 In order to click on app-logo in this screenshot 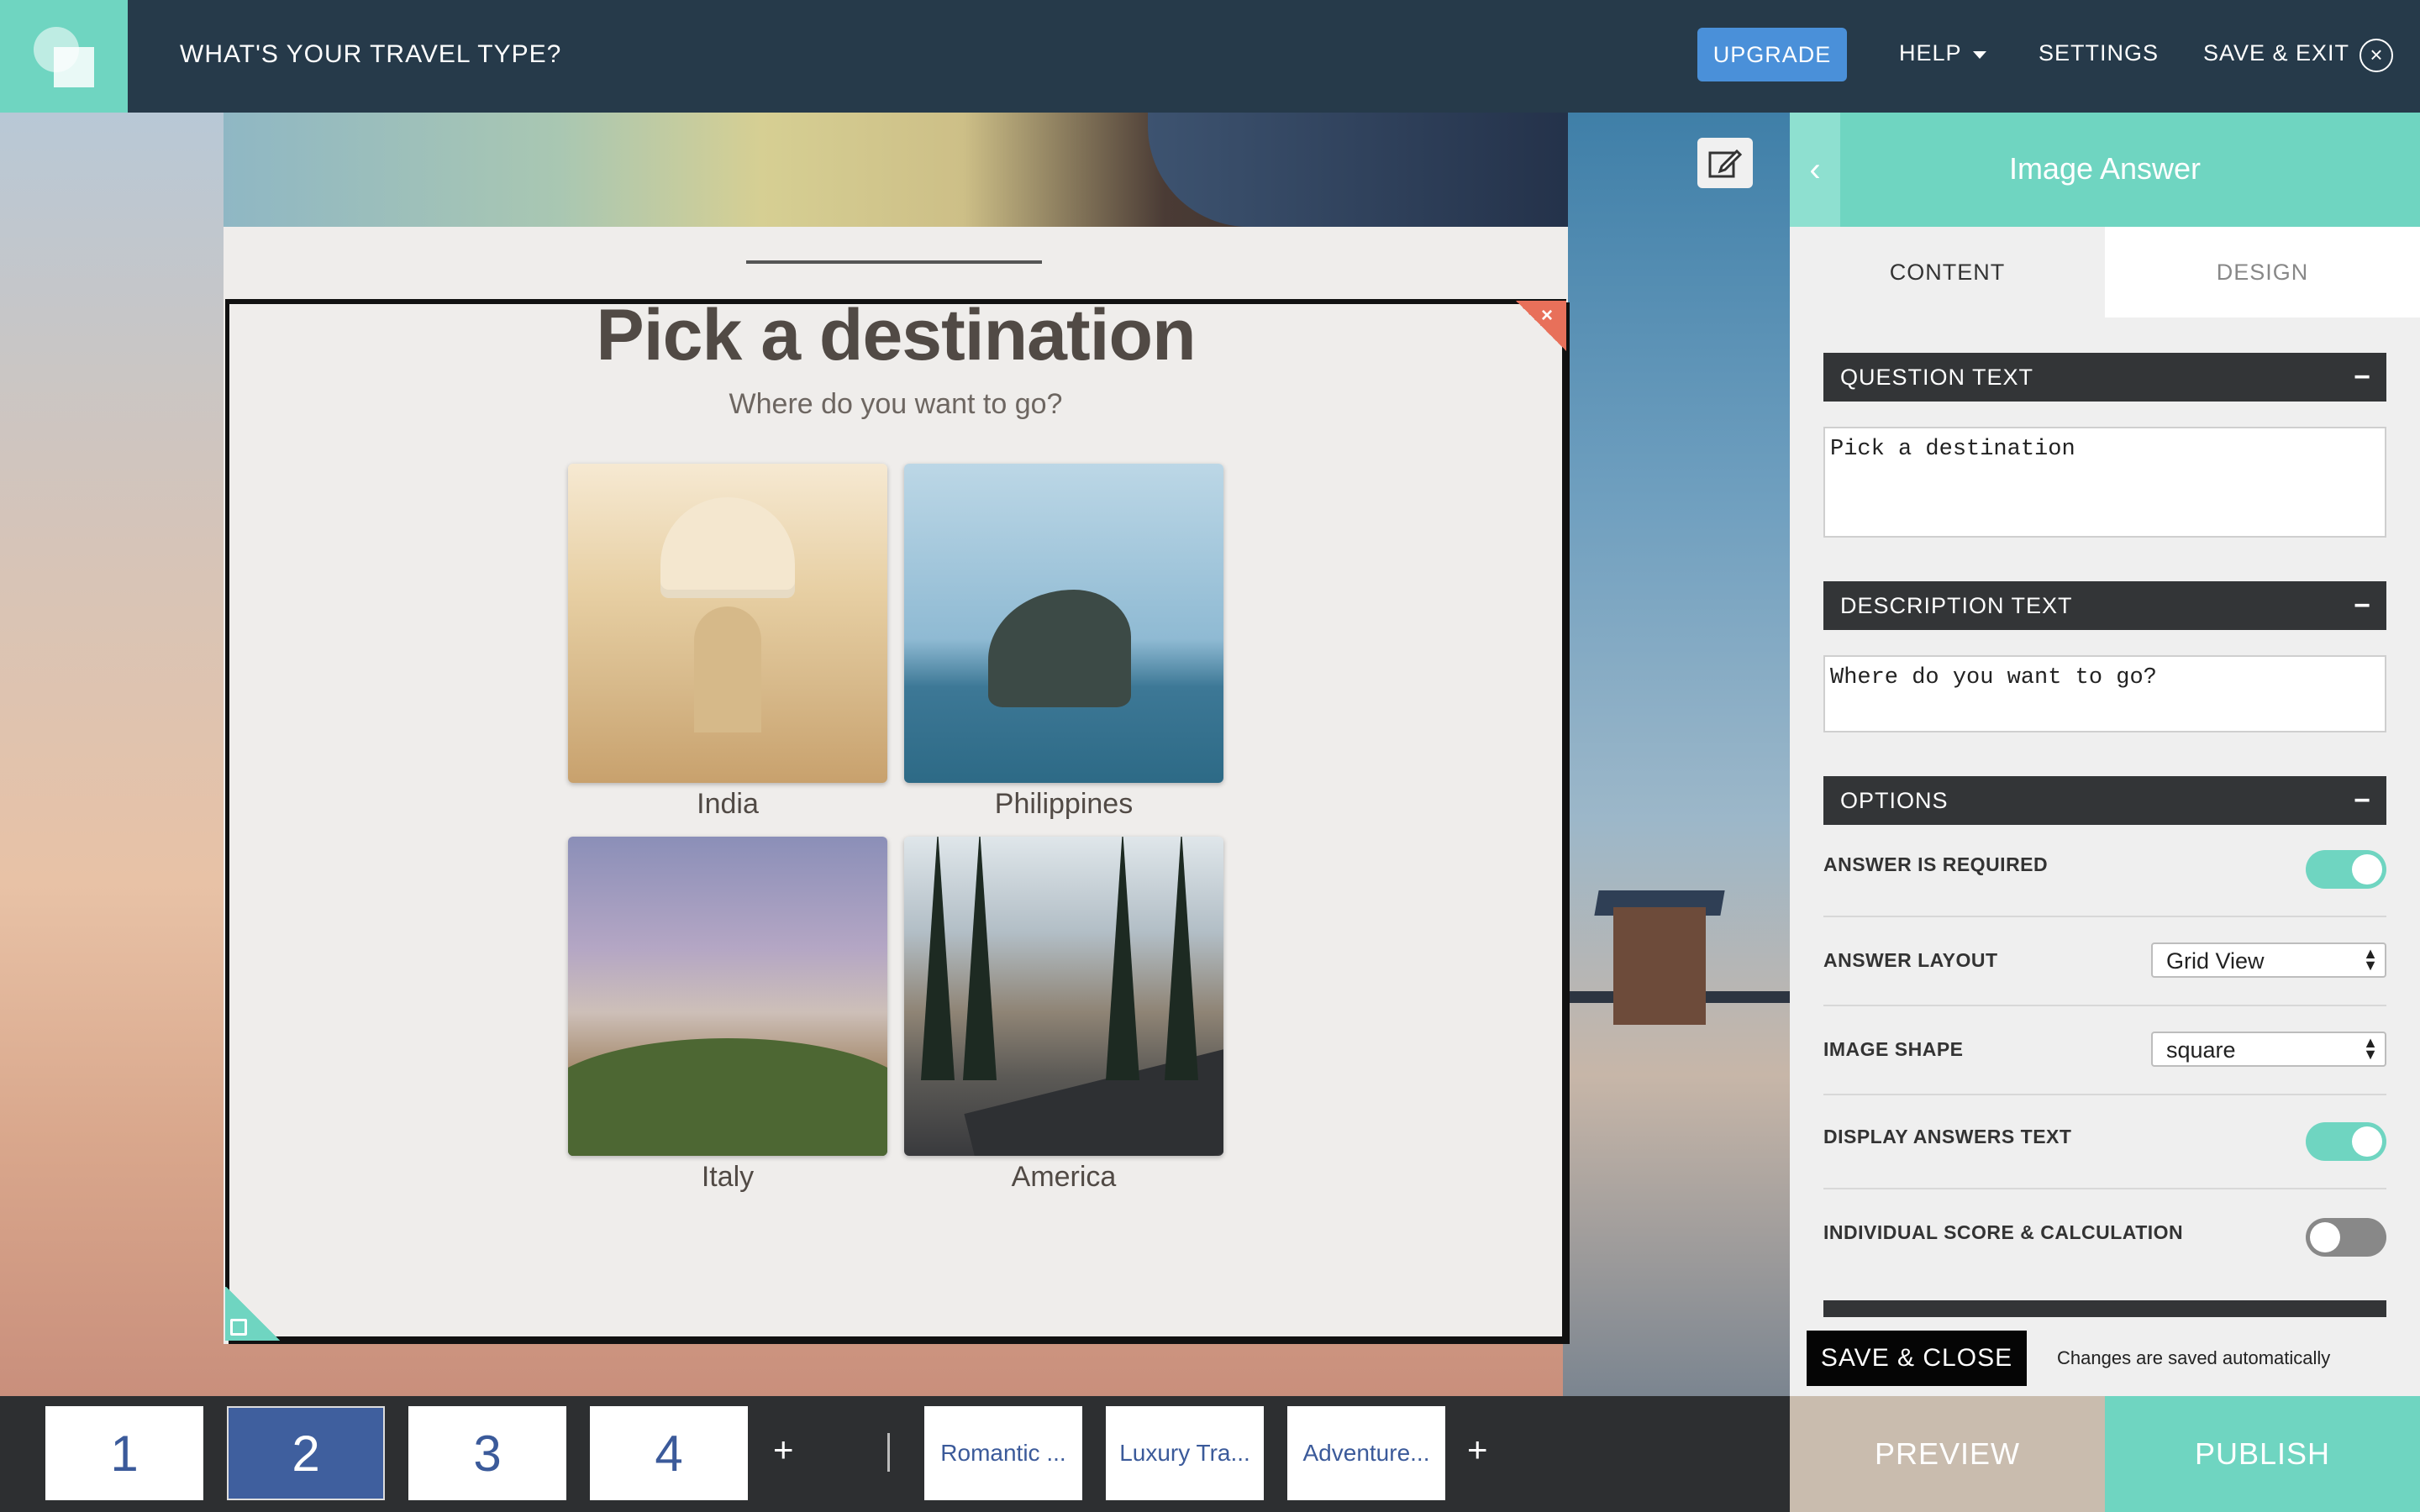, I will do `click(64, 56)`.